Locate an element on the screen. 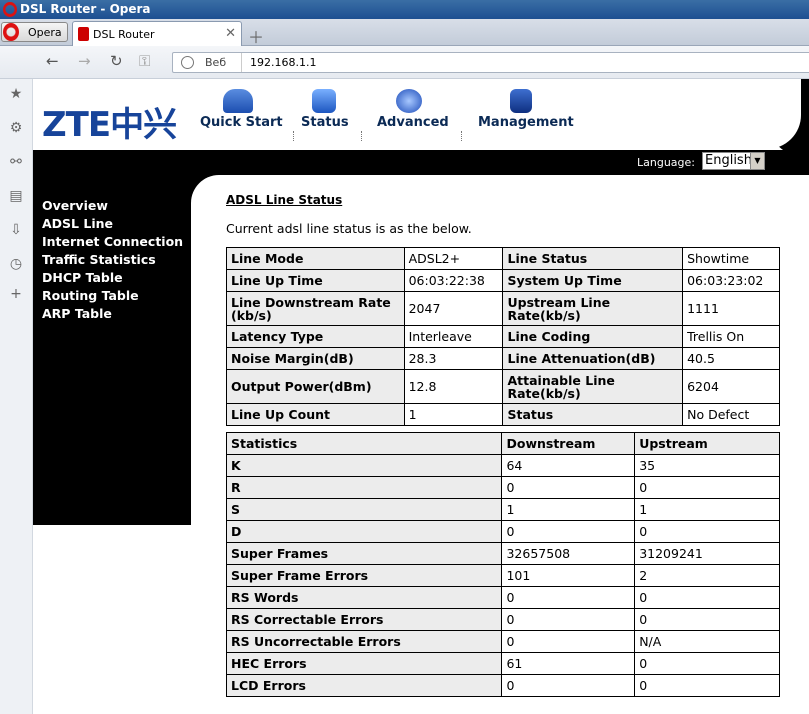  statistics-header-cell: Upstream is located at coordinates (707, 443).